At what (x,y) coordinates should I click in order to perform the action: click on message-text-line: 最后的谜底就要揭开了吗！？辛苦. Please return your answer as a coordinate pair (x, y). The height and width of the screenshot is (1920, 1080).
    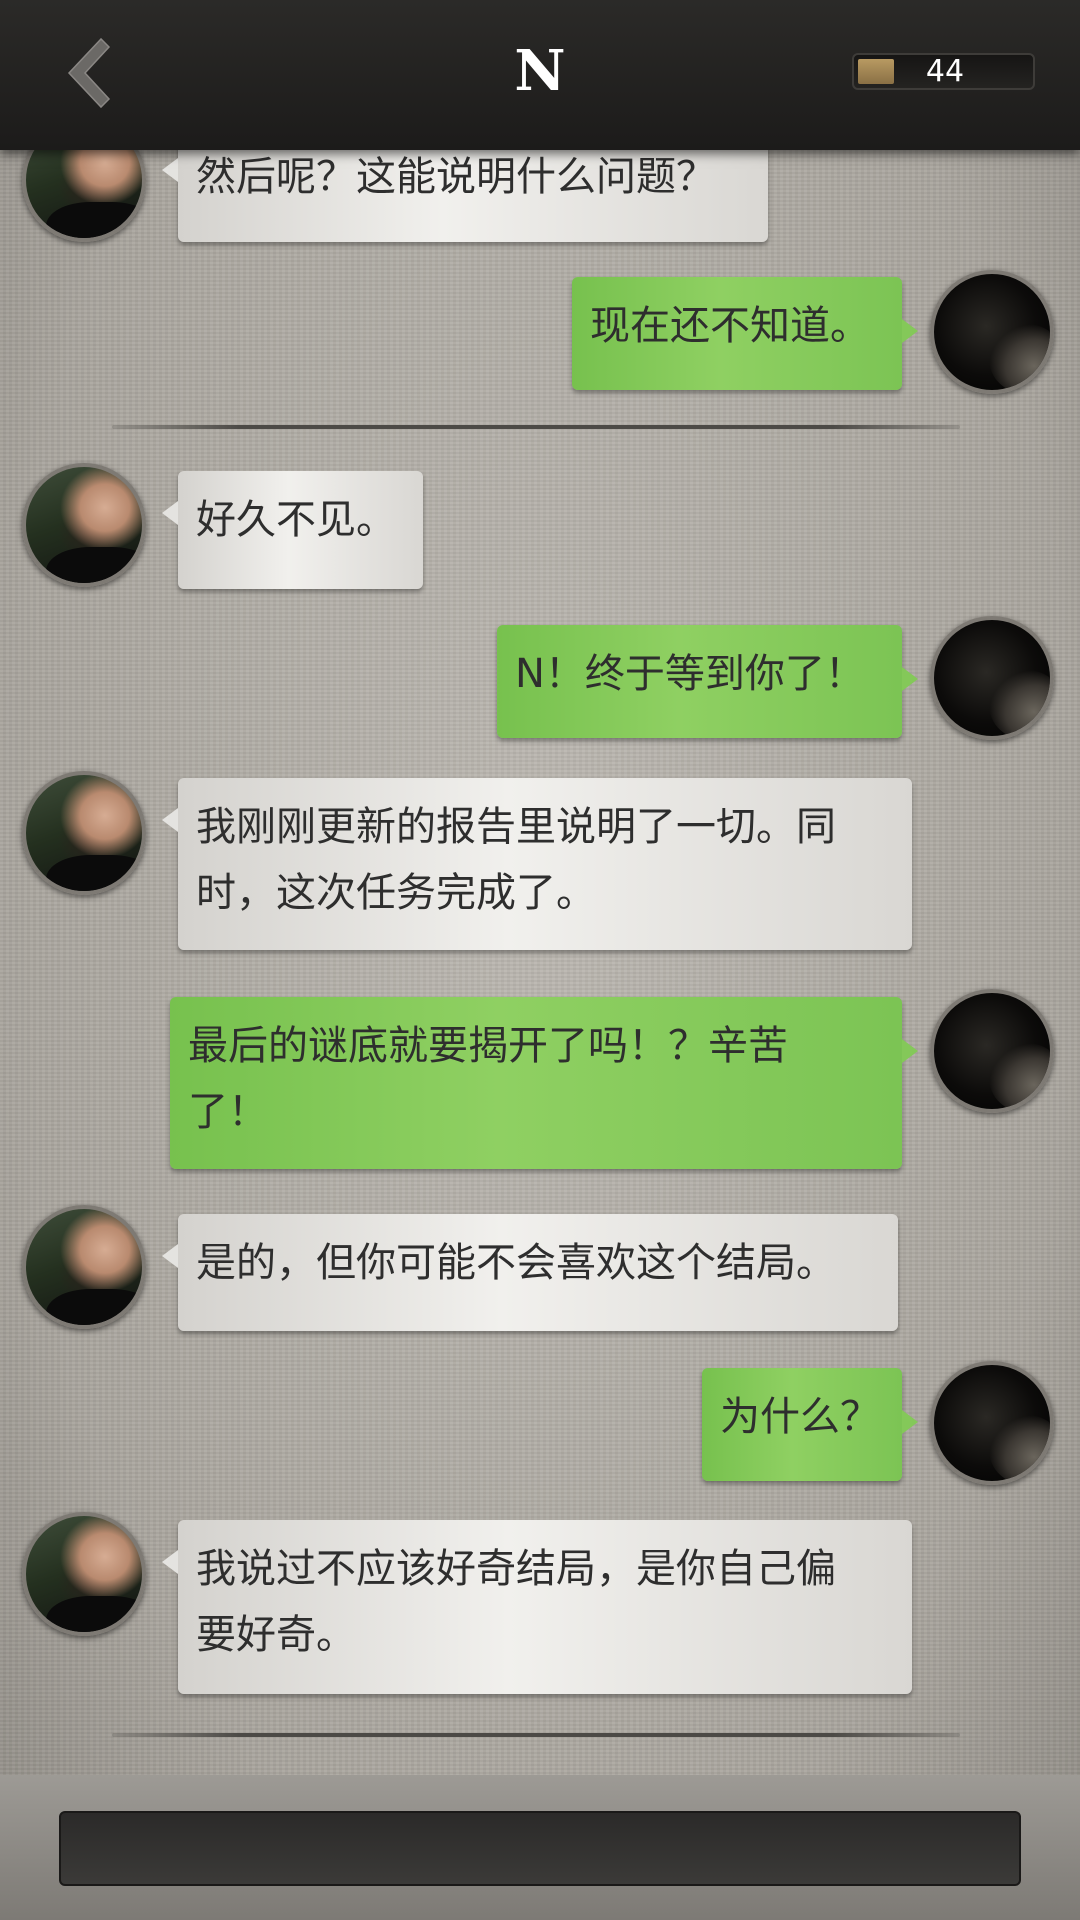
    Looking at the image, I should click on (488, 1046).